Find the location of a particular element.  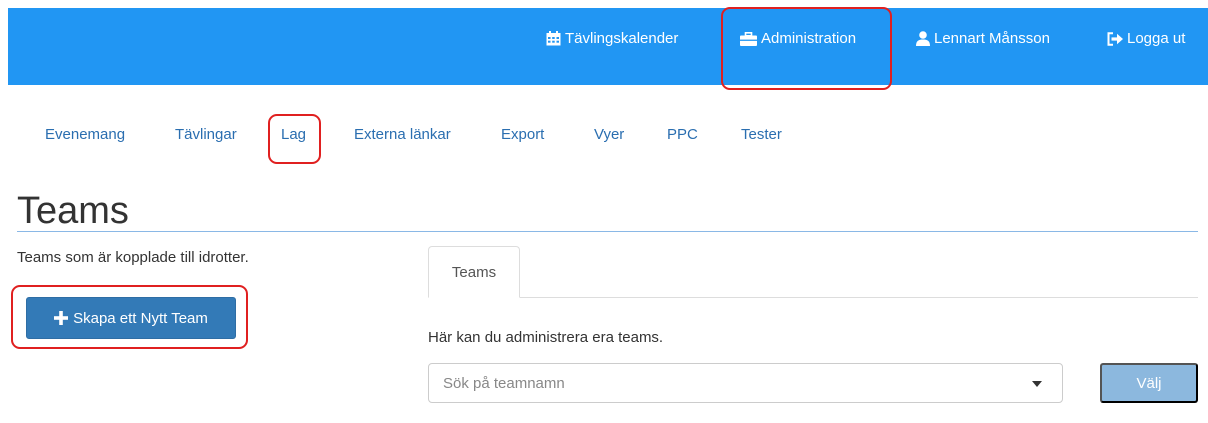

subnav-tester: Tester is located at coordinates (761, 134).